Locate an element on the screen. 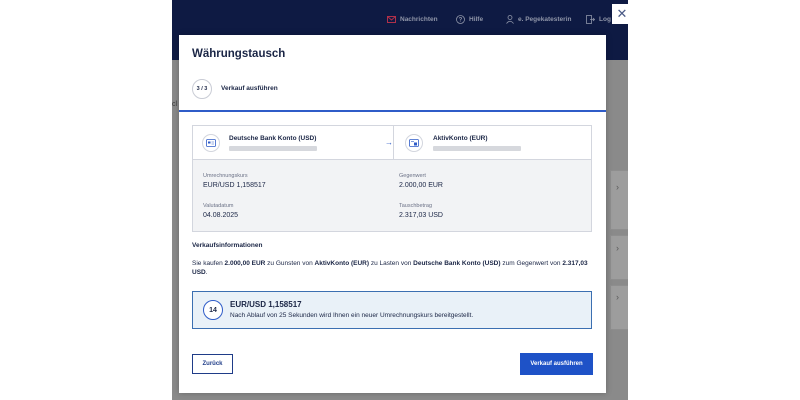  mail-icon is located at coordinates (391, 19).